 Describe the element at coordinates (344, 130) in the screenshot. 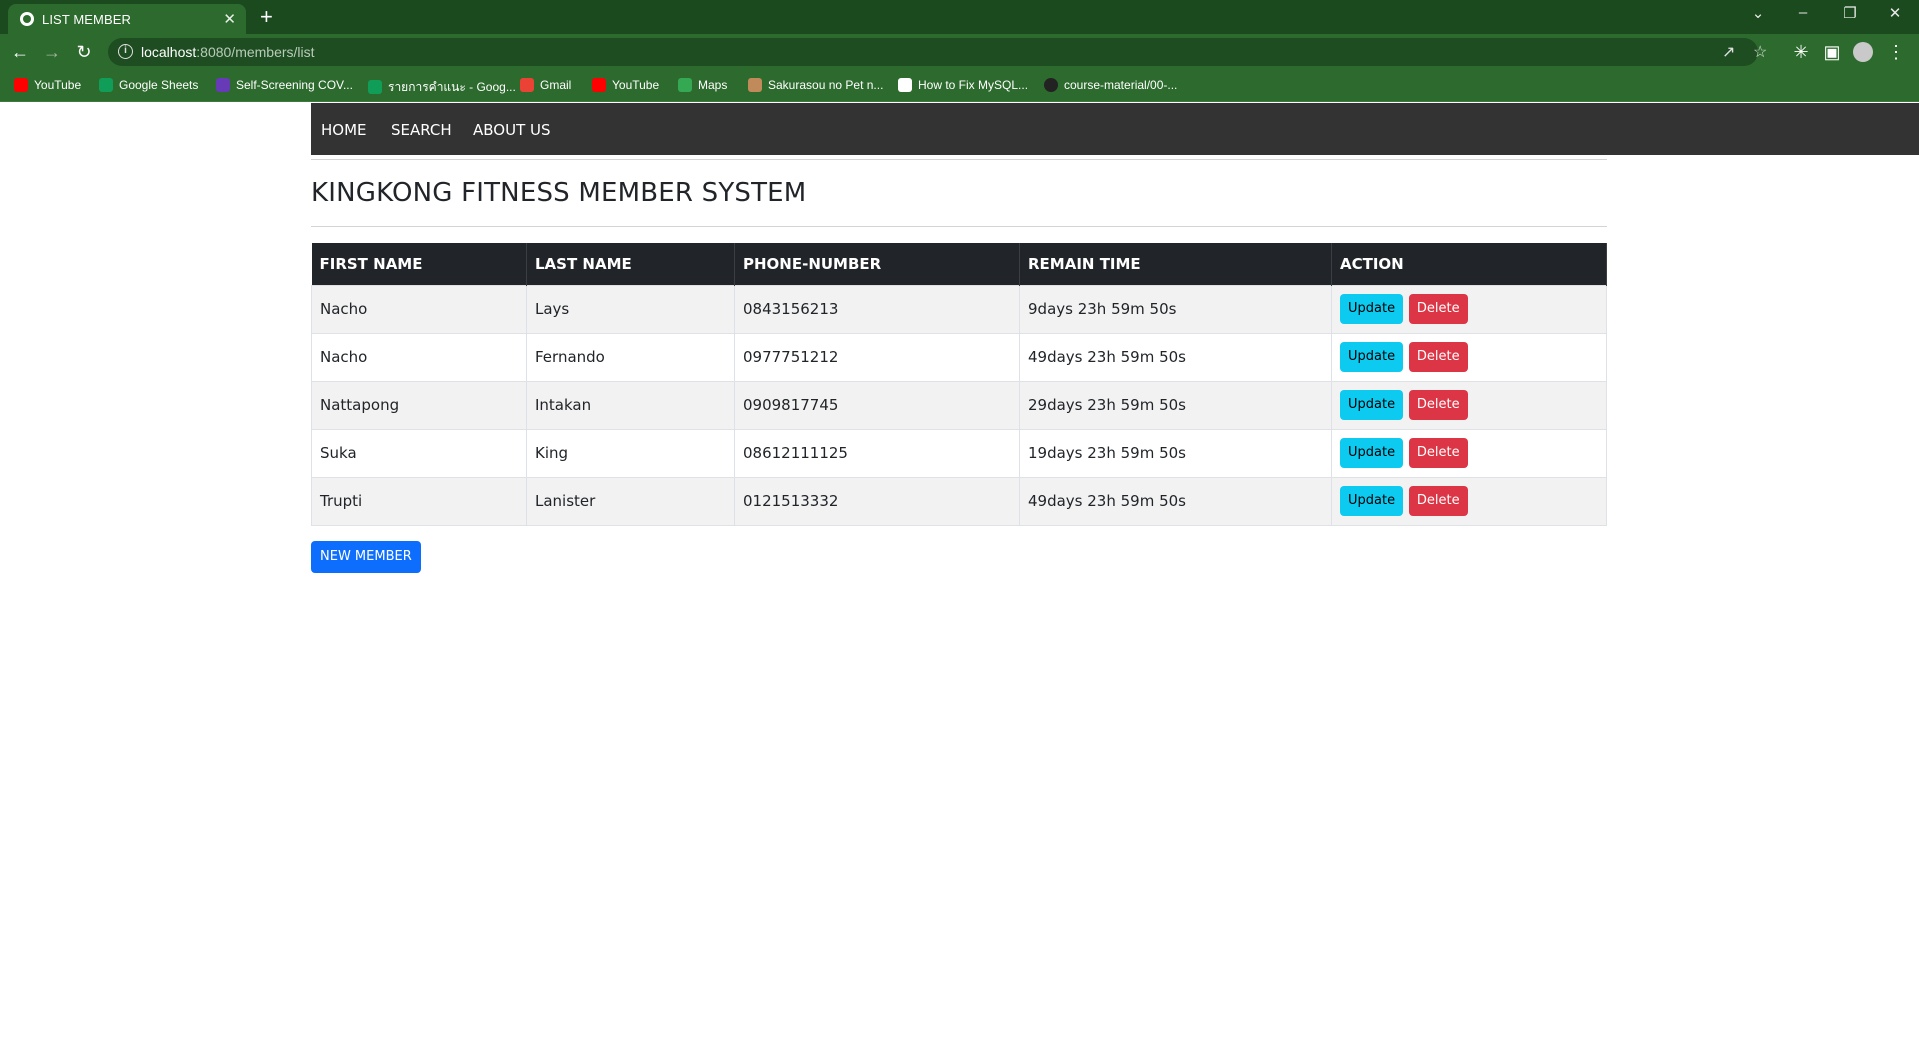

I see `nav-home-link: HOME` at that location.